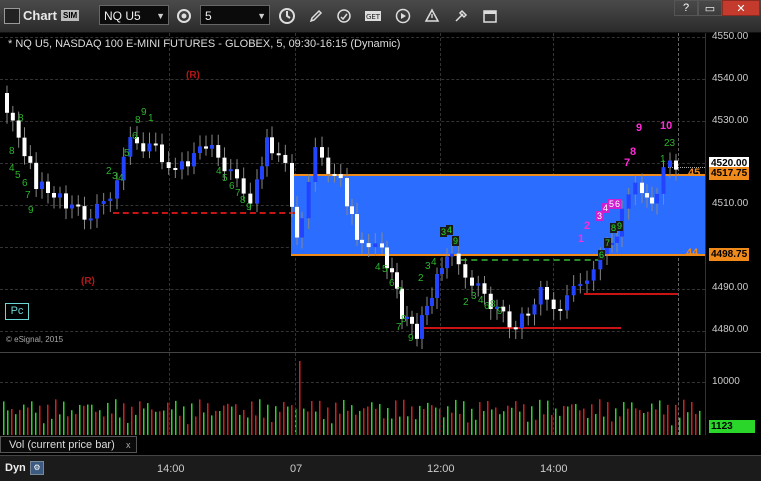 Image resolution: width=761 pixels, height=481 pixels. Describe the element at coordinates (710, 8) in the screenshot. I see `restore-icon: ▭` at that location.